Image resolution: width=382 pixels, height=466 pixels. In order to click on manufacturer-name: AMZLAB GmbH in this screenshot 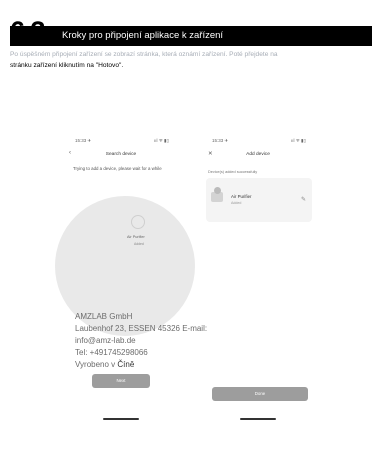, I will do `click(104, 316)`.